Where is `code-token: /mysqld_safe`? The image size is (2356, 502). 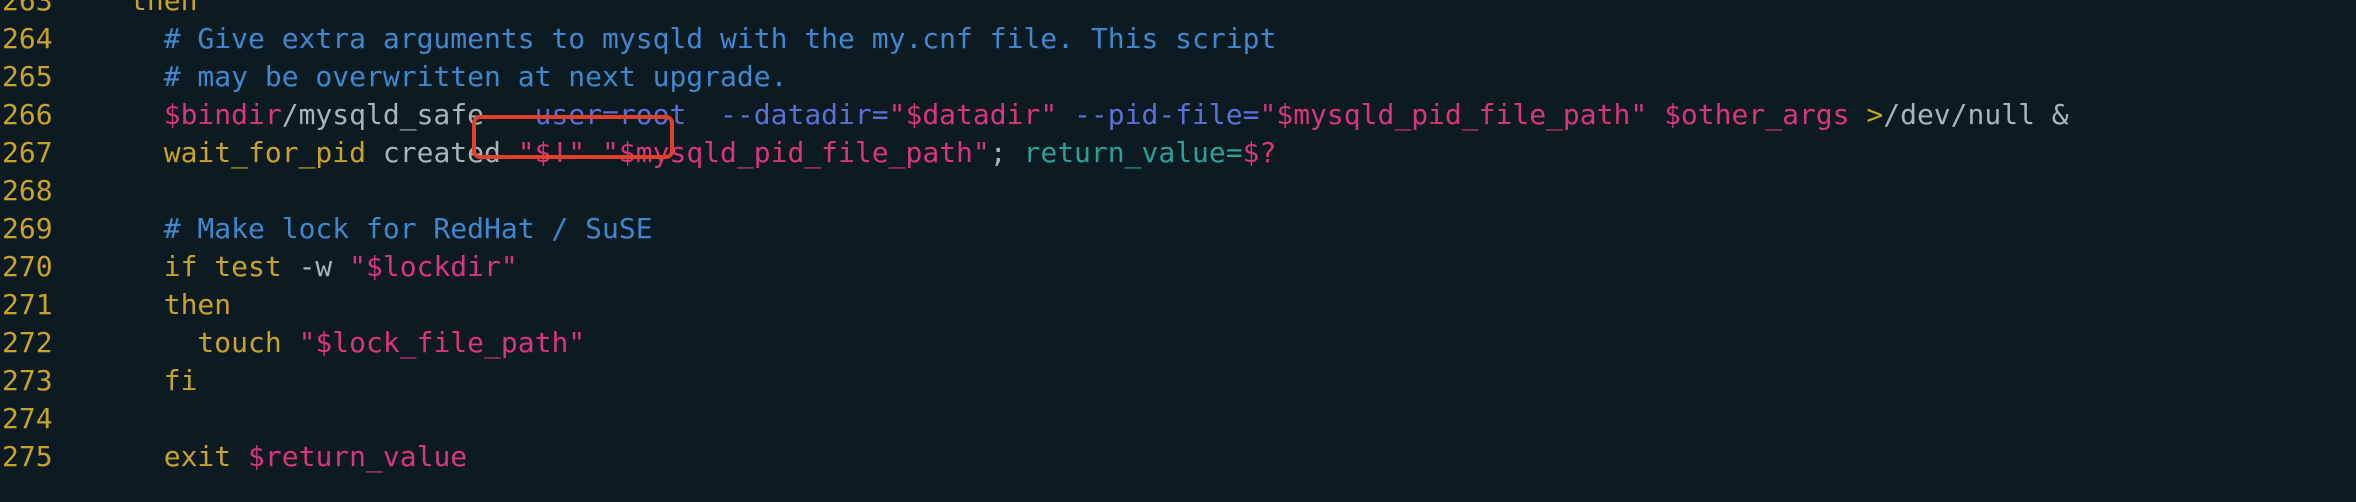 code-token: /mysqld_safe is located at coordinates (391, 114).